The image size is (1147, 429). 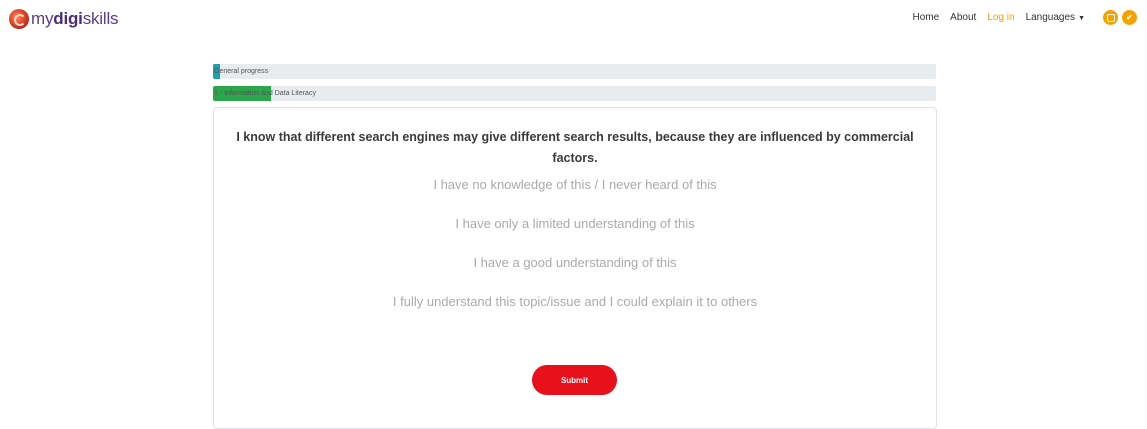 I want to click on logo-mark-icon, so click(x=19, y=19).